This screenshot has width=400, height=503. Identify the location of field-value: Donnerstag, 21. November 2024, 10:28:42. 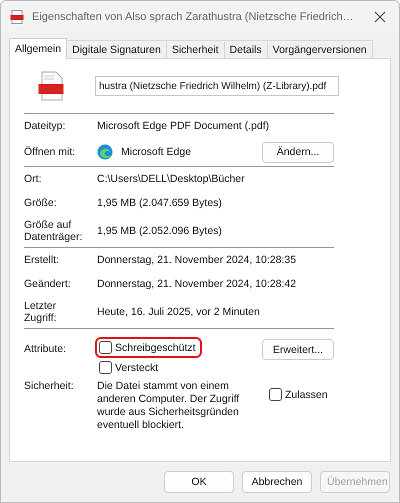
(196, 284).